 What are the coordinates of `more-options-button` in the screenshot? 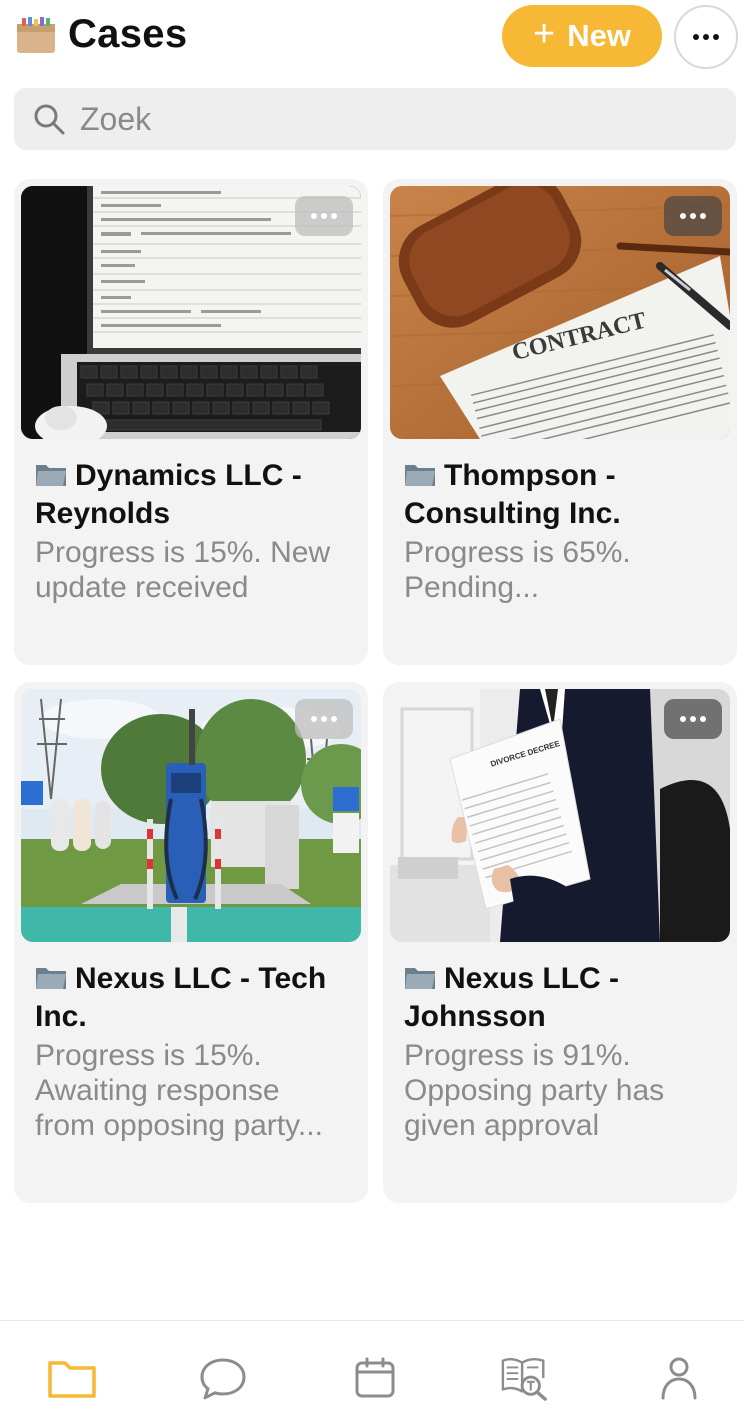 It's located at (706, 37).